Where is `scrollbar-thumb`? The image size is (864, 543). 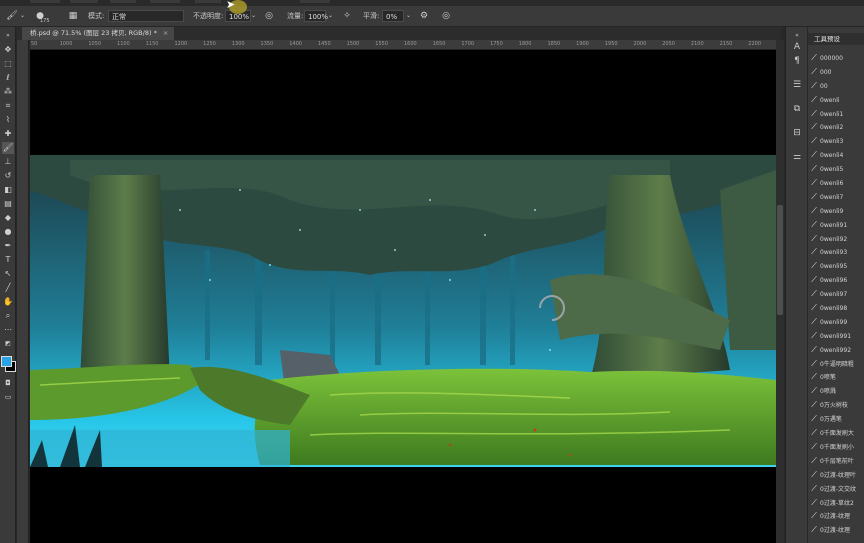
scrollbar-thumb is located at coordinates (780, 260).